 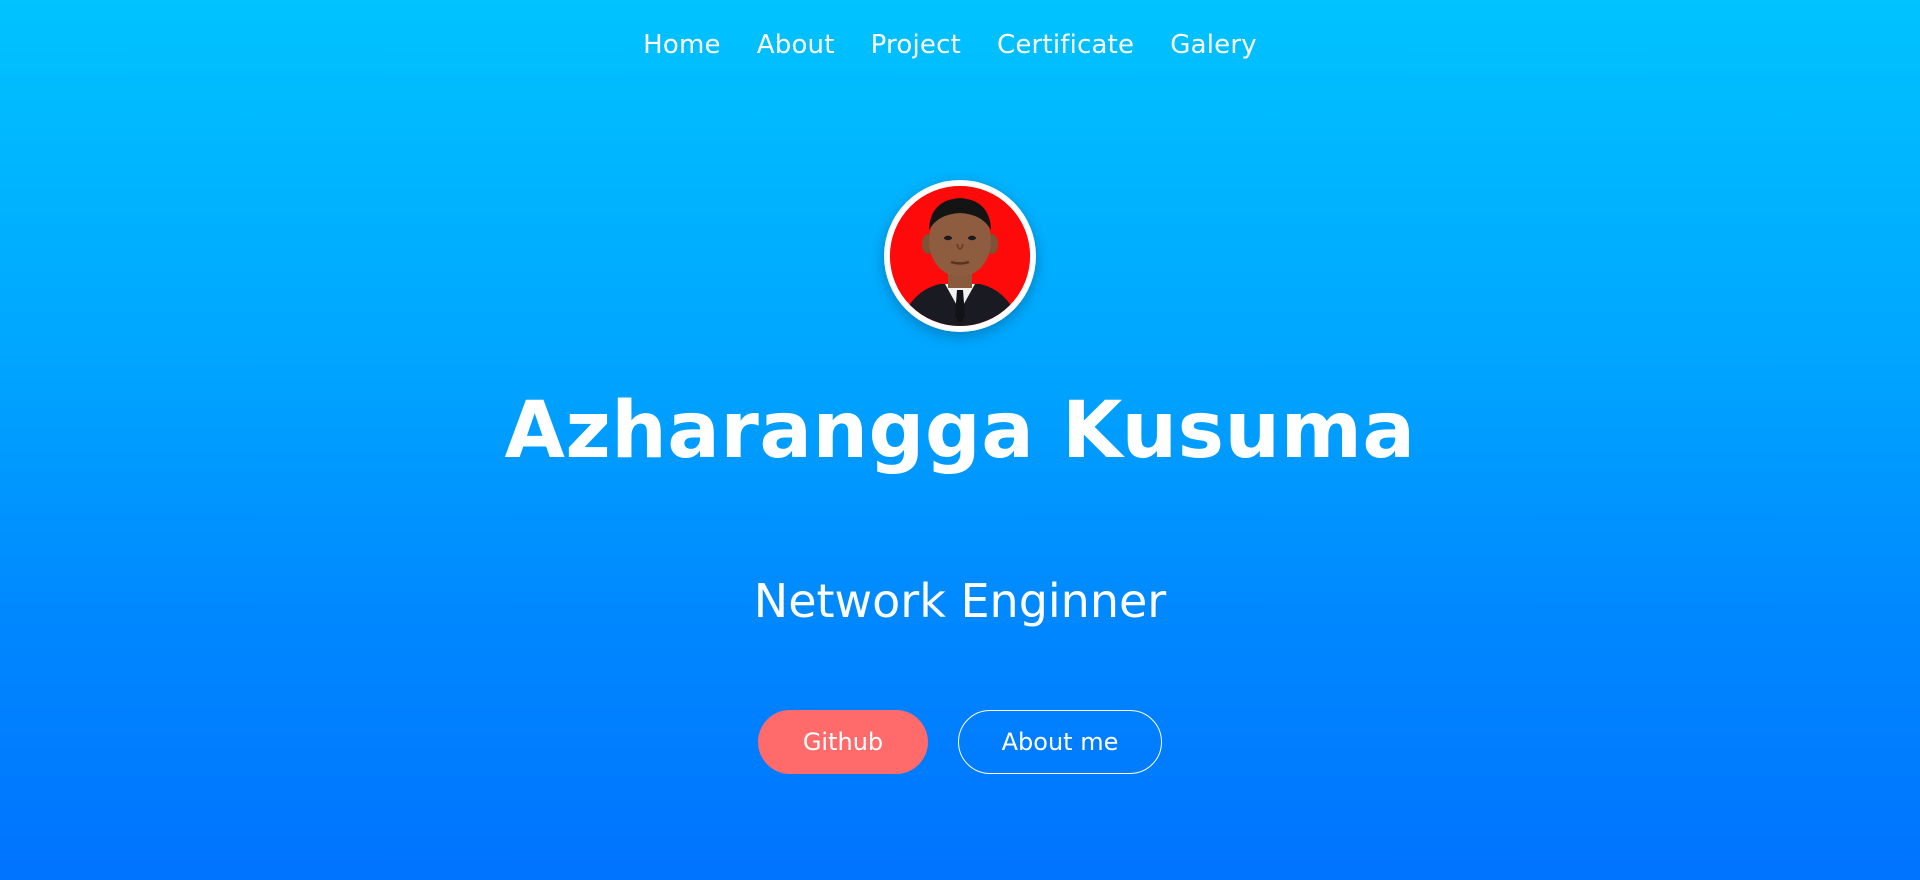 What do you see at coordinates (960, 601) in the screenshot?
I see `job-title: Network Enginner` at bounding box center [960, 601].